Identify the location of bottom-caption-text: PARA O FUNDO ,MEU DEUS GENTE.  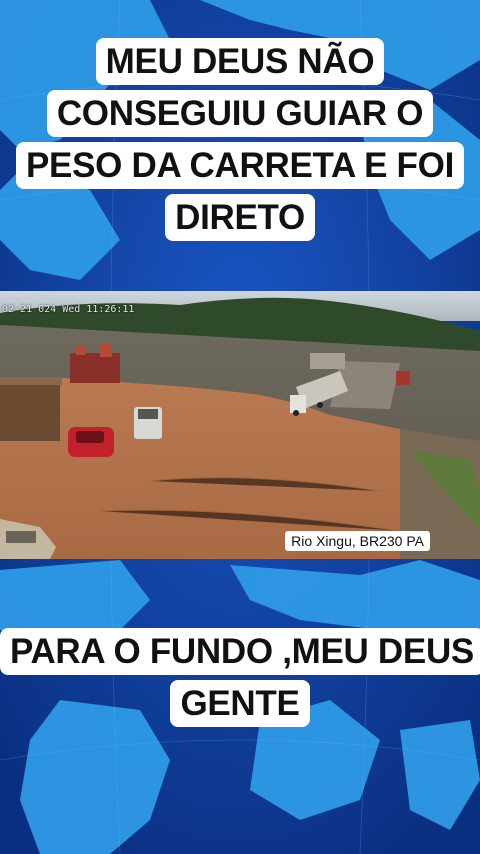
(240, 677).